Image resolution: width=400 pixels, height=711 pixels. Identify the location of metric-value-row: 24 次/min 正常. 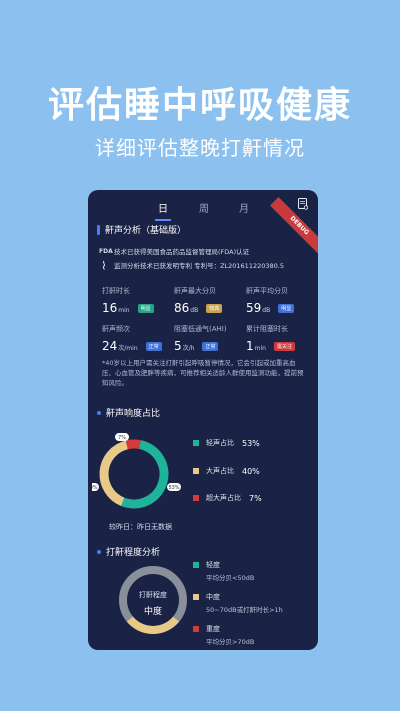
(132, 346).